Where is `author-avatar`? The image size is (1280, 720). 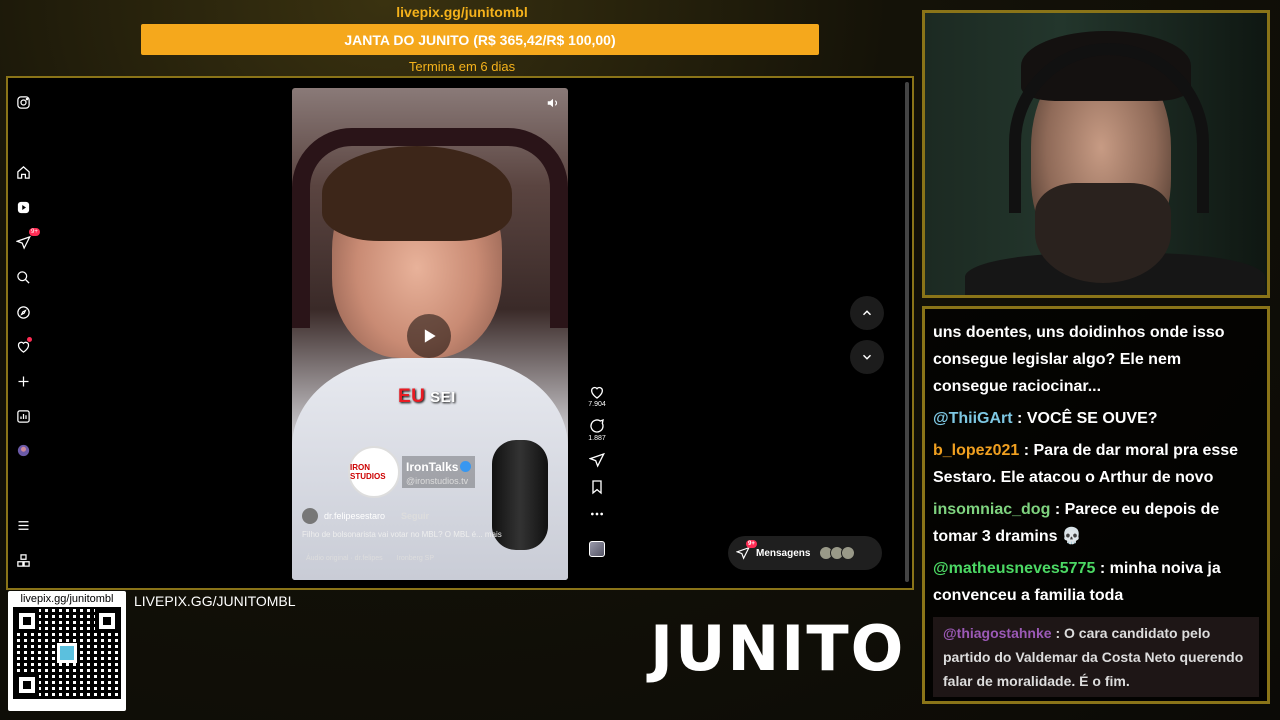
author-avatar is located at coordinates (310, 516).